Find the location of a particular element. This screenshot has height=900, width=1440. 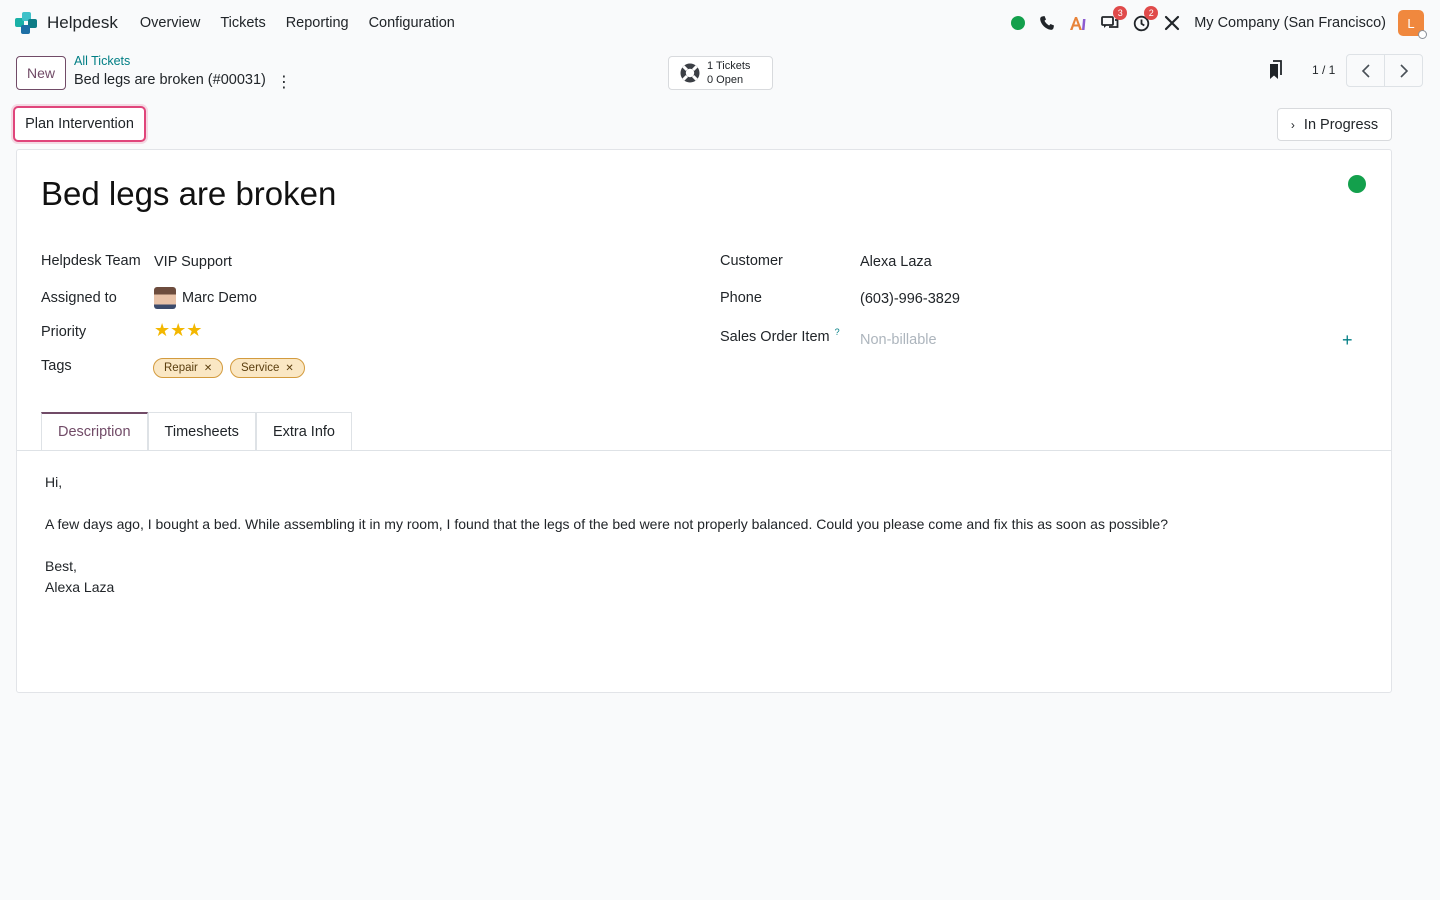

pager-next-button is located at coordinates (1403, 70).